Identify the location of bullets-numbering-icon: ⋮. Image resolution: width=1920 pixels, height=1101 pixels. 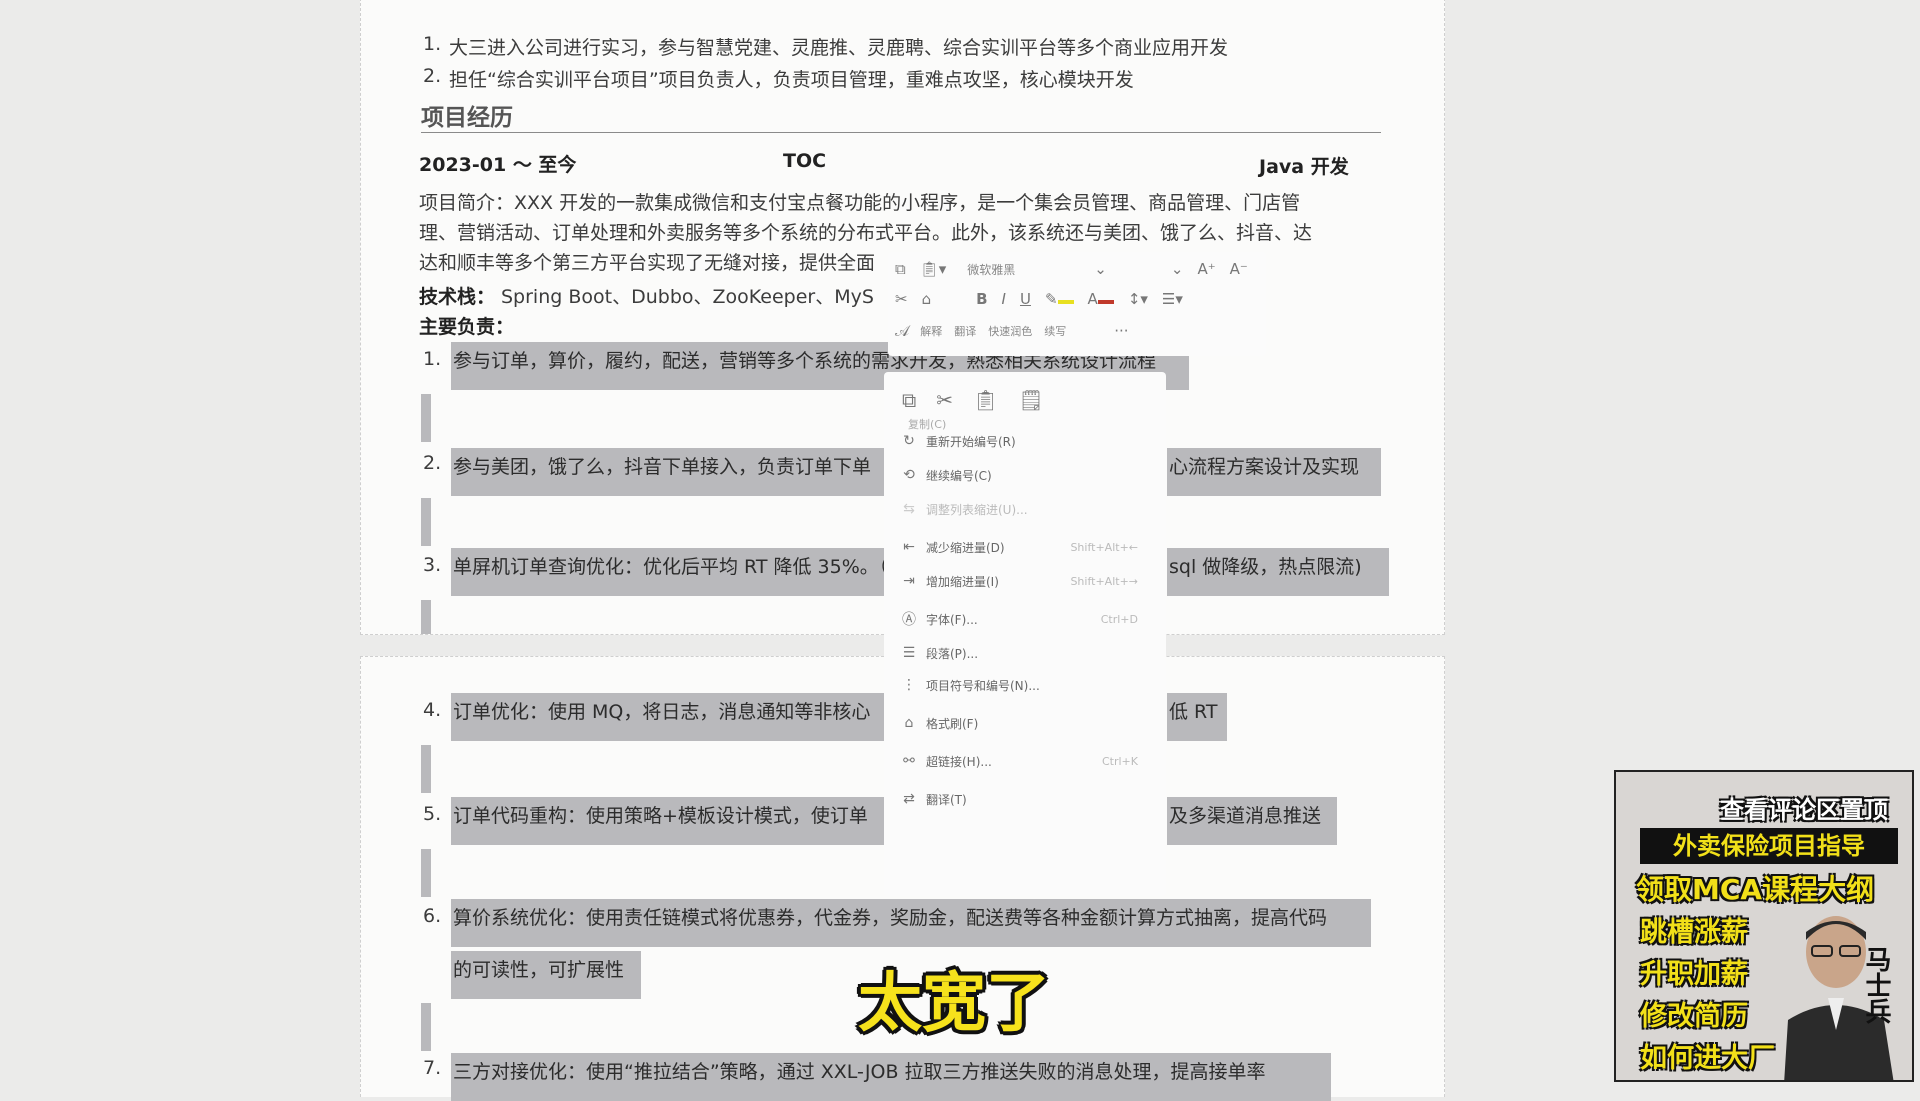
(909, 685).